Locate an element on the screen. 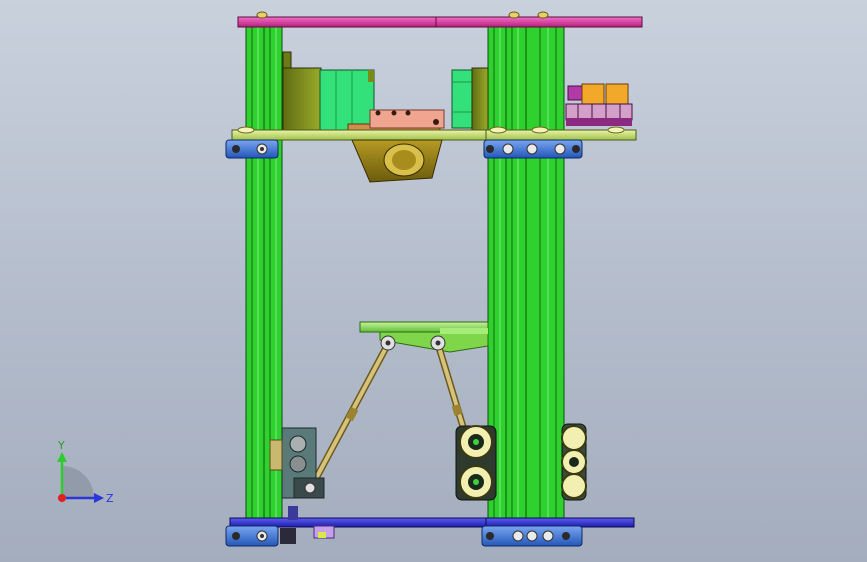  coordinate-triad: Y Z is located at coordinates (85, 472).